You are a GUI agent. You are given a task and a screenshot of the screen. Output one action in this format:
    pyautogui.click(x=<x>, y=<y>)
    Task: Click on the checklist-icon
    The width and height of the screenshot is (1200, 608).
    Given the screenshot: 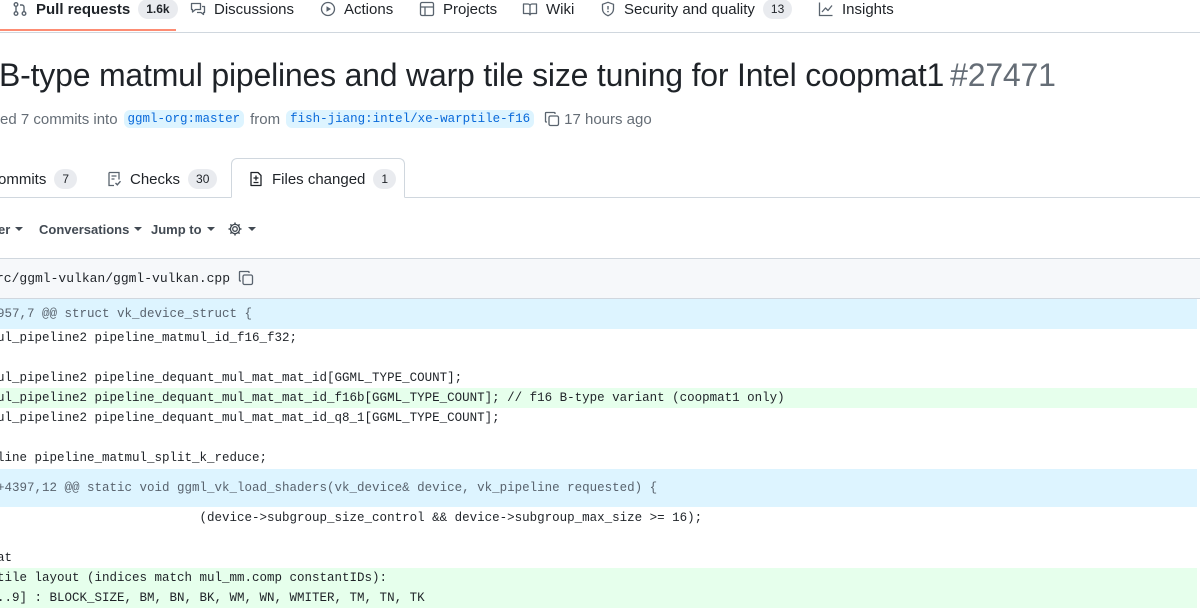 What is the action you would take?
    pyautogui.click(x=115, y=179)
    